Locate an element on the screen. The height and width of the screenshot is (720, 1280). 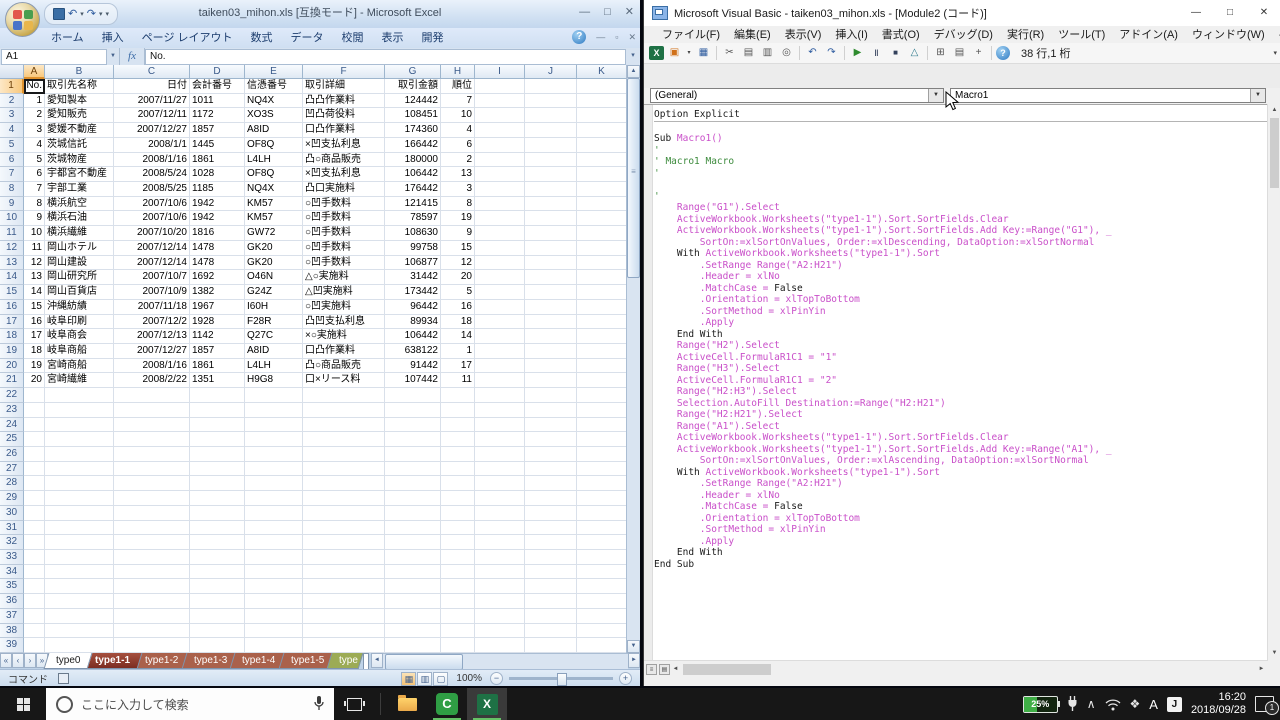
cell-K37 is located at coordinates (602, 616).